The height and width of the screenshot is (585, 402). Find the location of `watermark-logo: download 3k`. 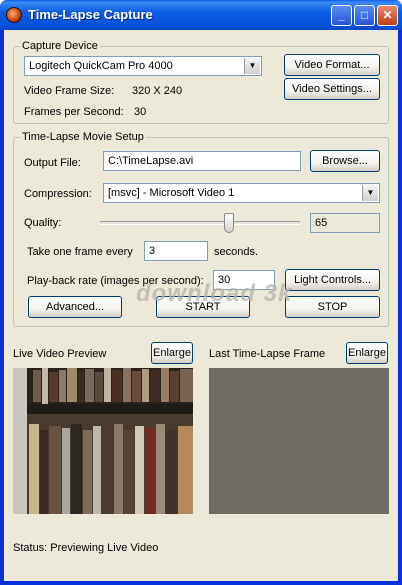

watermark-logo: download 3k is located at coordinates (214, 294).